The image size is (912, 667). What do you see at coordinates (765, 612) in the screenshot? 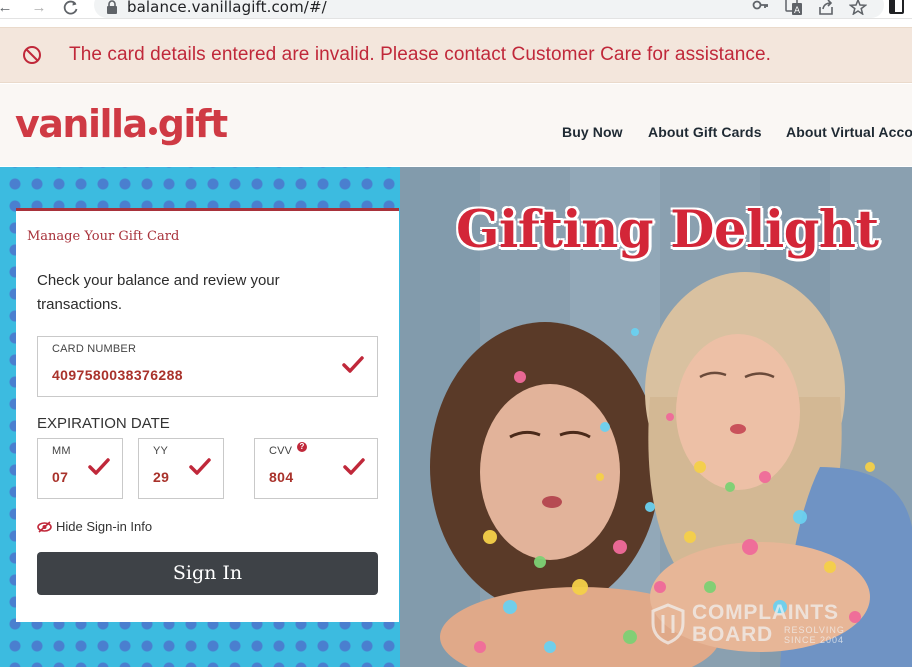
I see `watermark-line1: COMPLAINTS` at bounding box center [765, 612].